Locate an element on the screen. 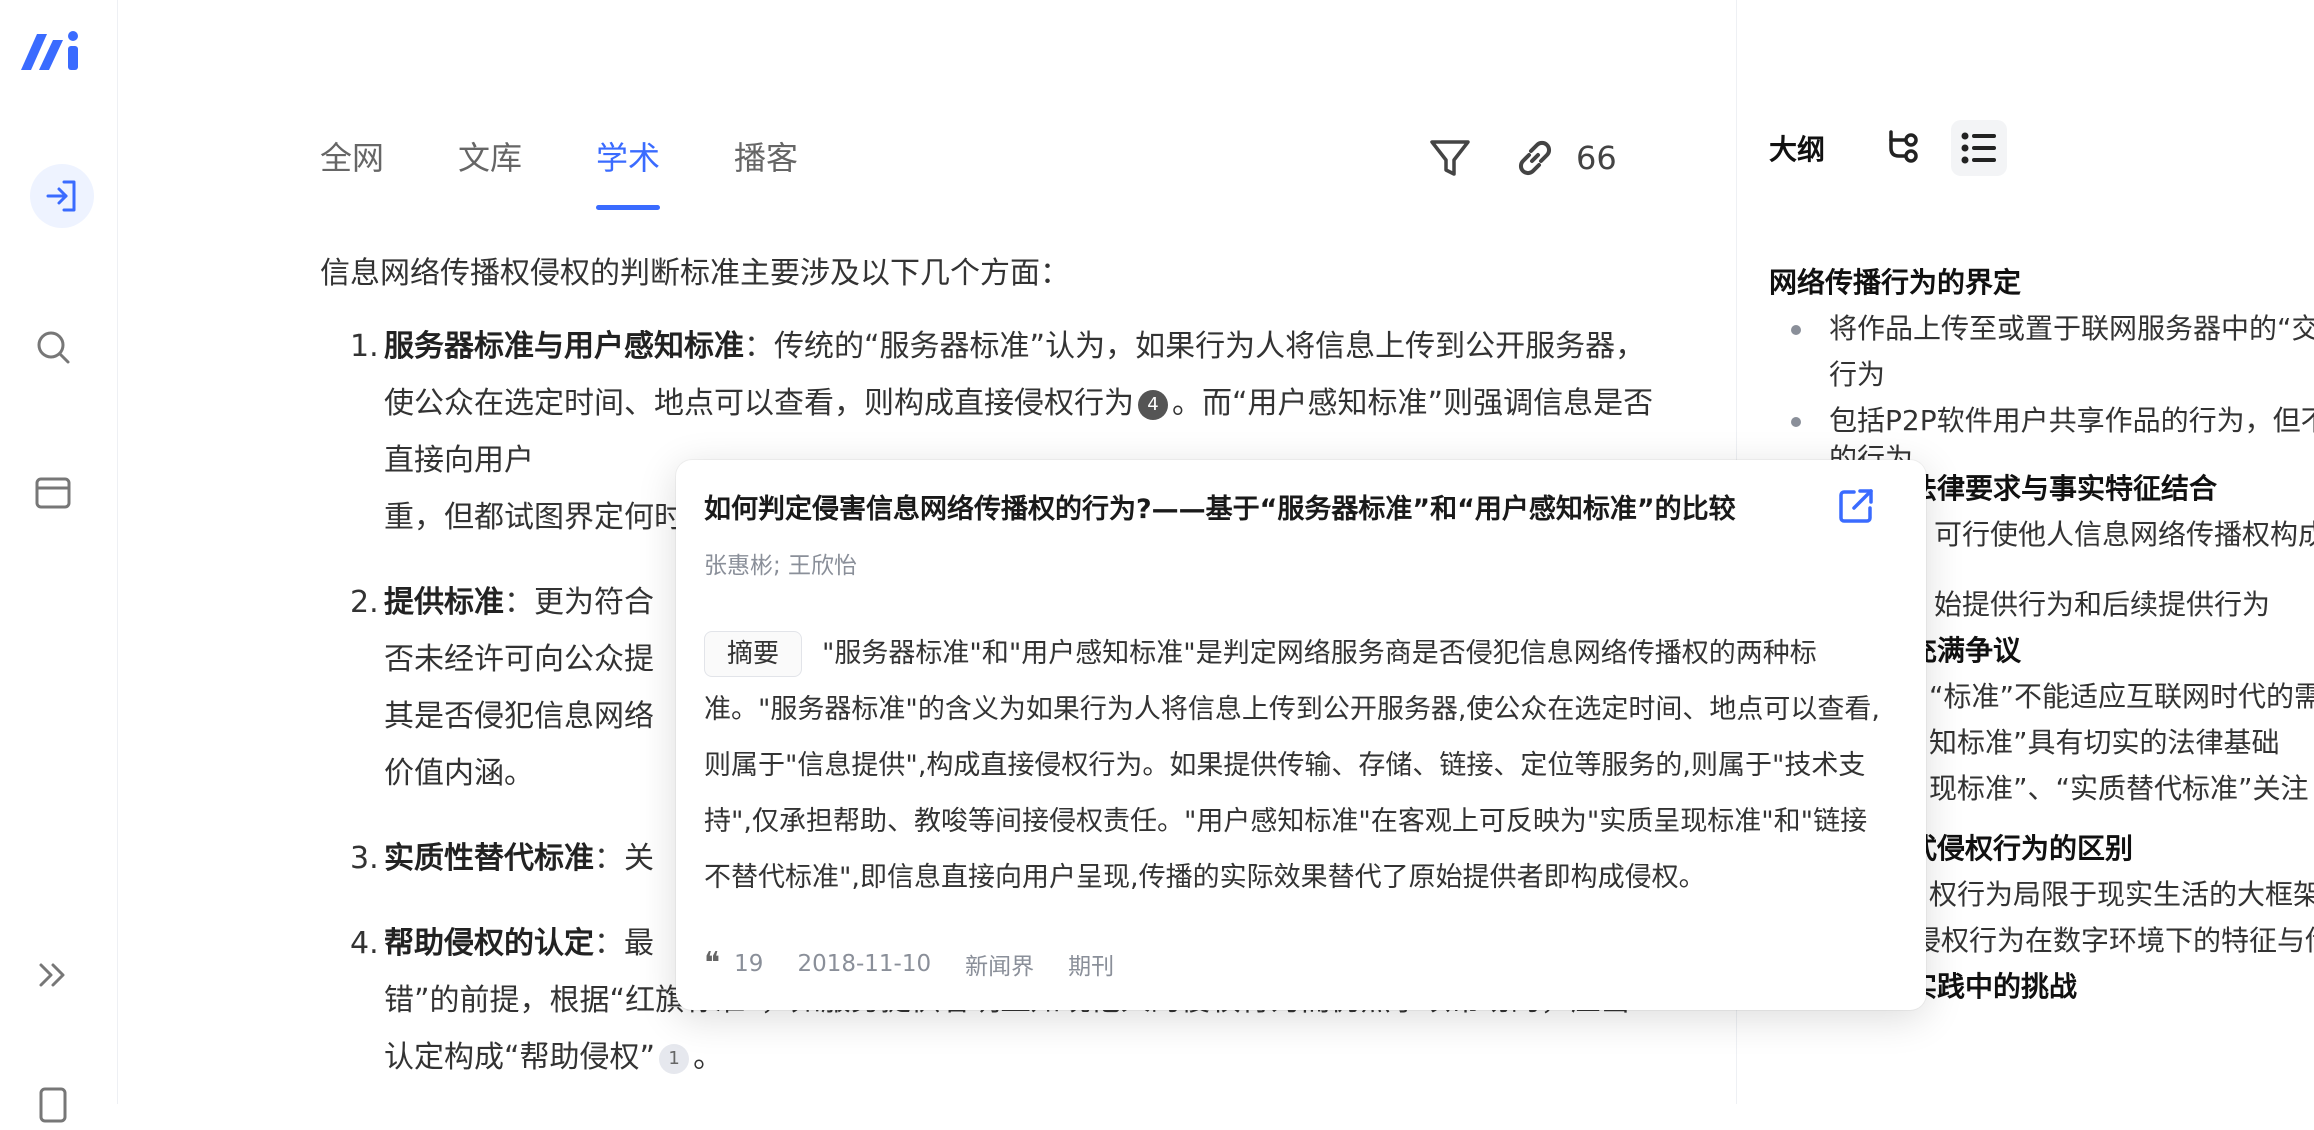 The image size is (2314, 1130). citation-count: 19 is located at coordinates (749, 963).